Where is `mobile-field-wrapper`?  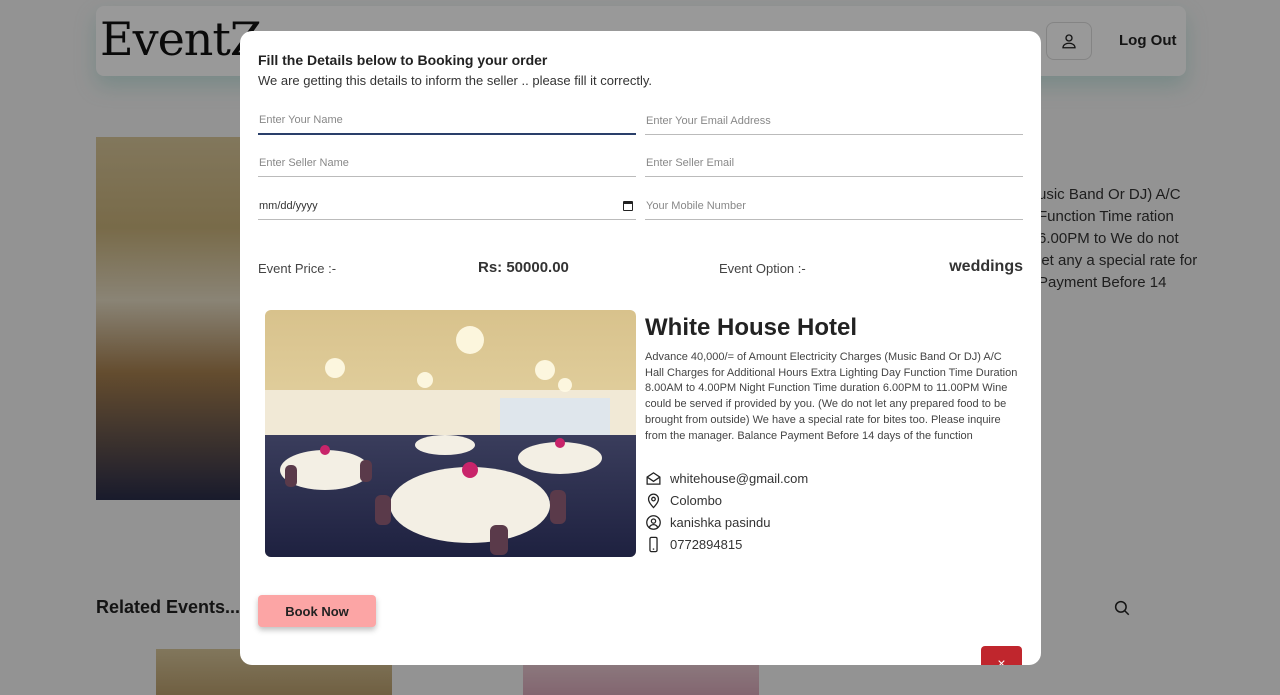 mobile-field-wrapper is located at coordinates (834, 206).